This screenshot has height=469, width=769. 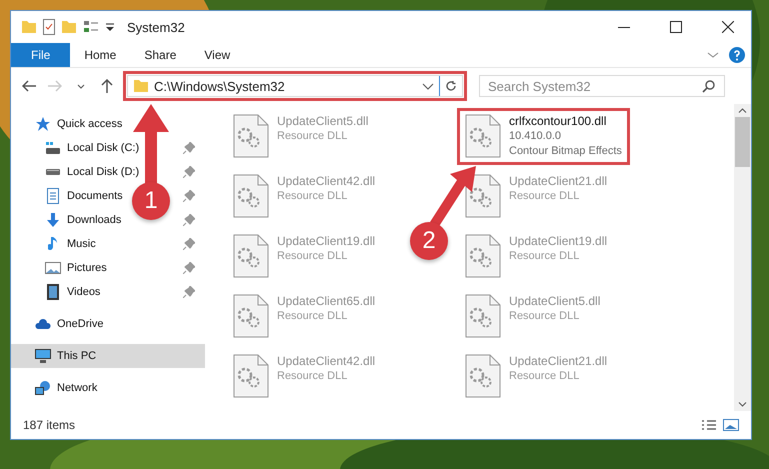 What do you see at coordinates (53, 292) in the screenshot?
I see `film-icon` at bounding box center [53, 292].